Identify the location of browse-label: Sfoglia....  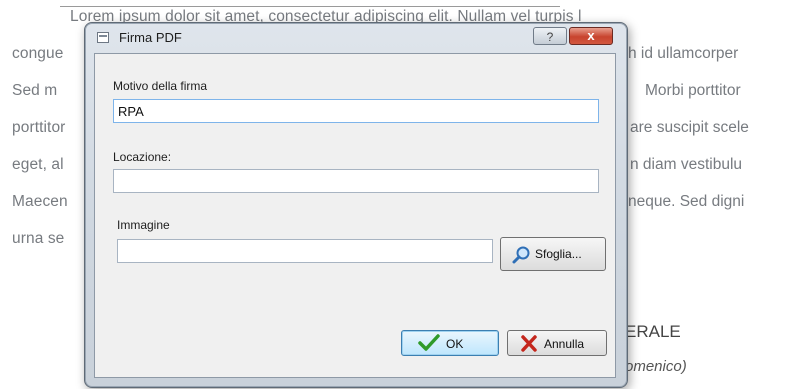
(558, 254).